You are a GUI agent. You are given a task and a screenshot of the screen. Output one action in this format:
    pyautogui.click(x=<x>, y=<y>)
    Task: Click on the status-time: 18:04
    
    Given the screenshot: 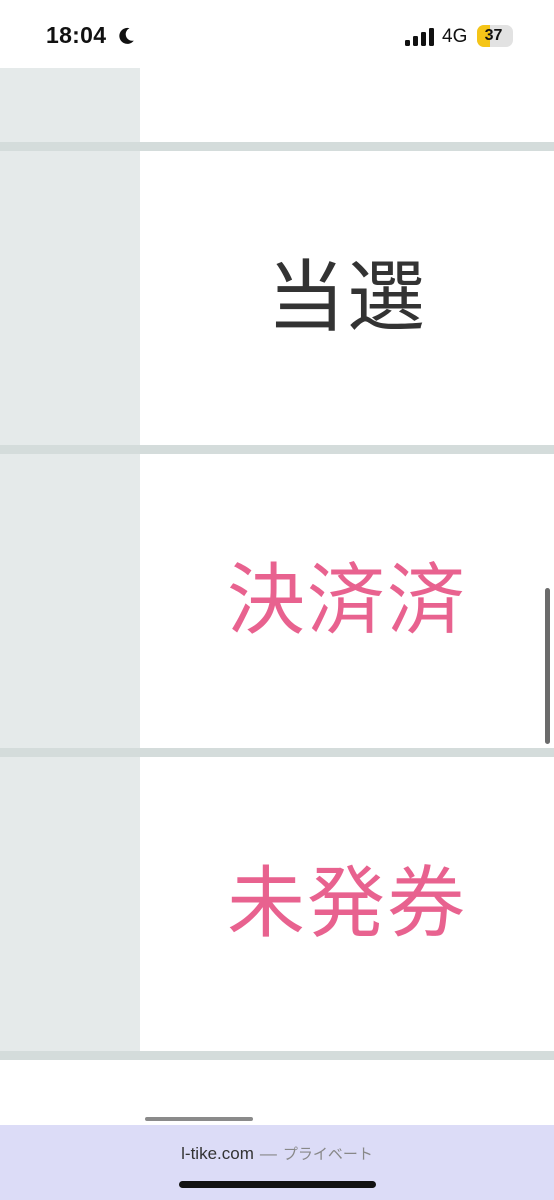 What is the action you would take?
    pyautogui.click(x=76, y=35)
    